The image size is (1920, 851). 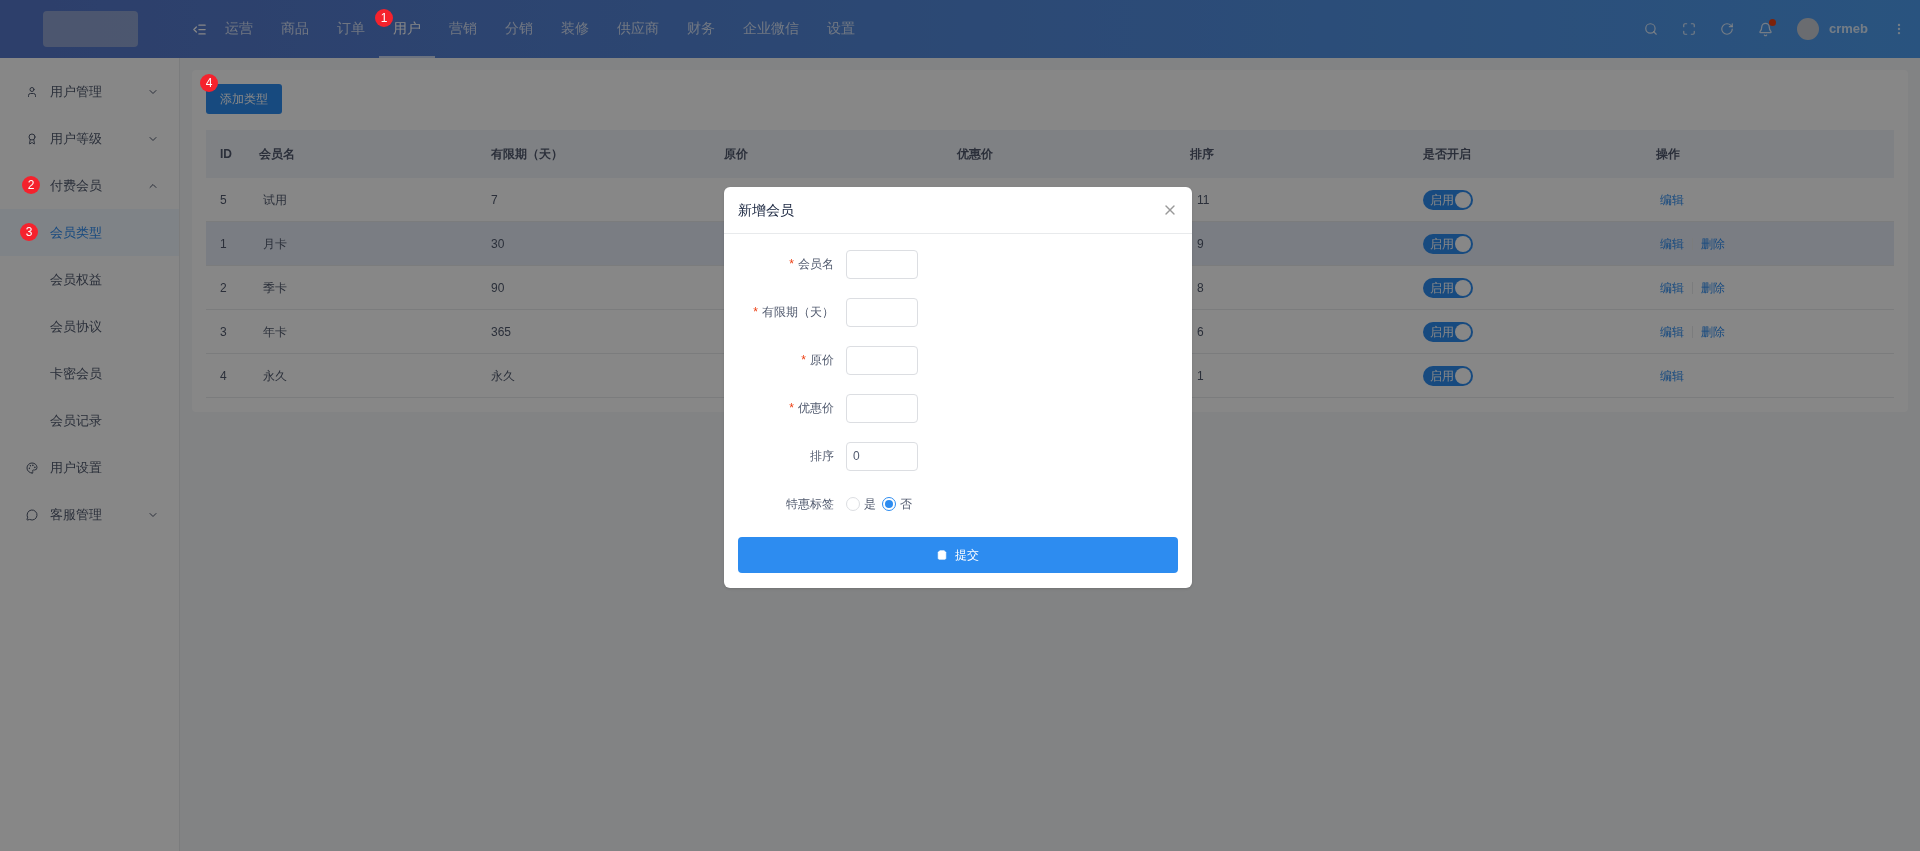 I want to click on radio-option: 是, so click(x=861, y=504).